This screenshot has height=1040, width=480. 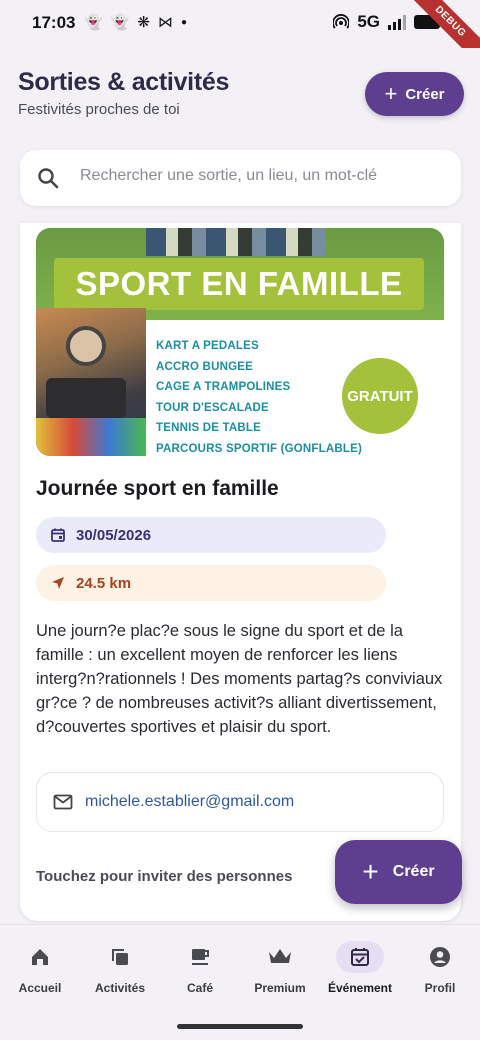 What do you see at coordinates (40, 968) in the screenshot?
I see `nav-item-accueil: Accueil` at bounding box center [40, 968].